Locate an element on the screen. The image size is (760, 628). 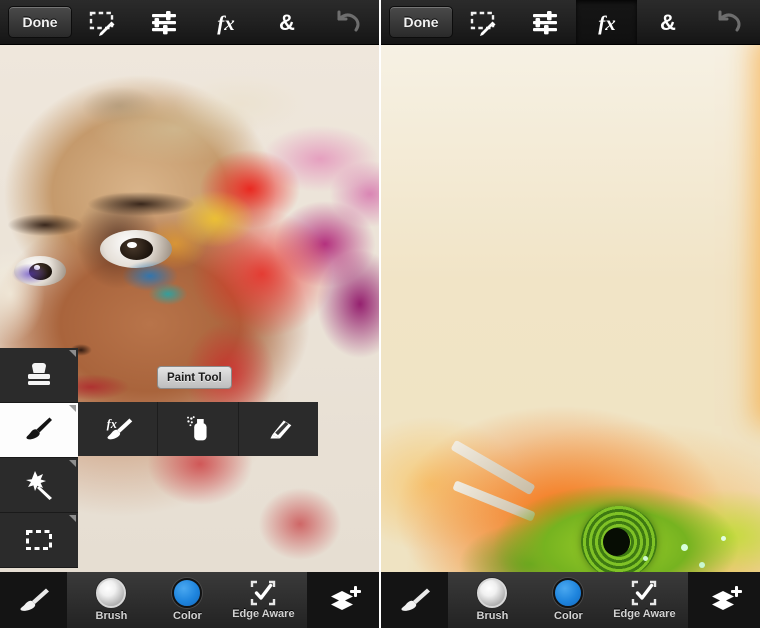
spray-can-icon is located at coordinates (197, 428).